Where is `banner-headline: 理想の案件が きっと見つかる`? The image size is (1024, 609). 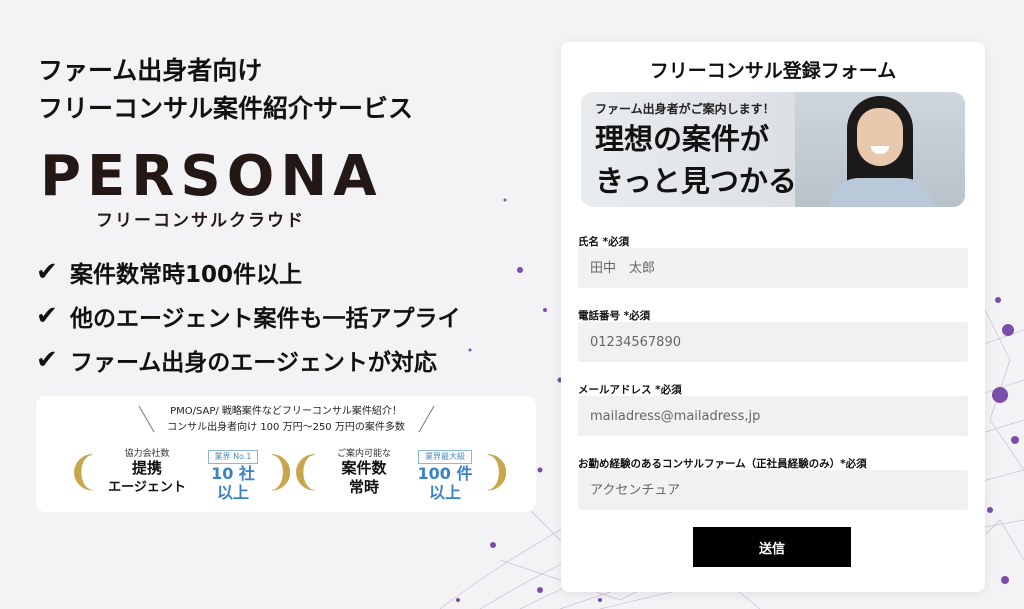 banner-headline: 理想の案件が きっと見つかる is located at coordinates (696, 160).